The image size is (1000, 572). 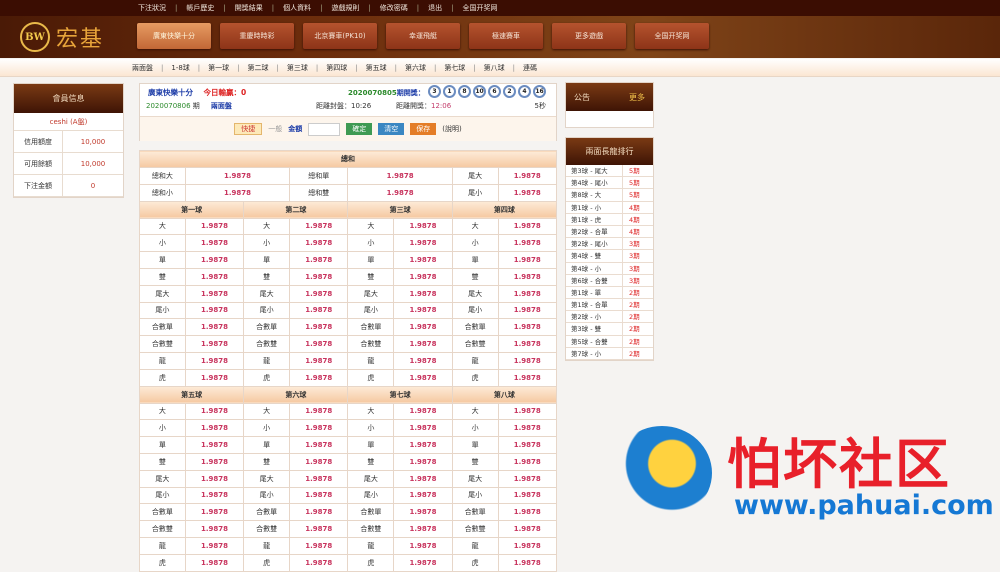 I want to click on amount-input, so click(x=324, y=129).